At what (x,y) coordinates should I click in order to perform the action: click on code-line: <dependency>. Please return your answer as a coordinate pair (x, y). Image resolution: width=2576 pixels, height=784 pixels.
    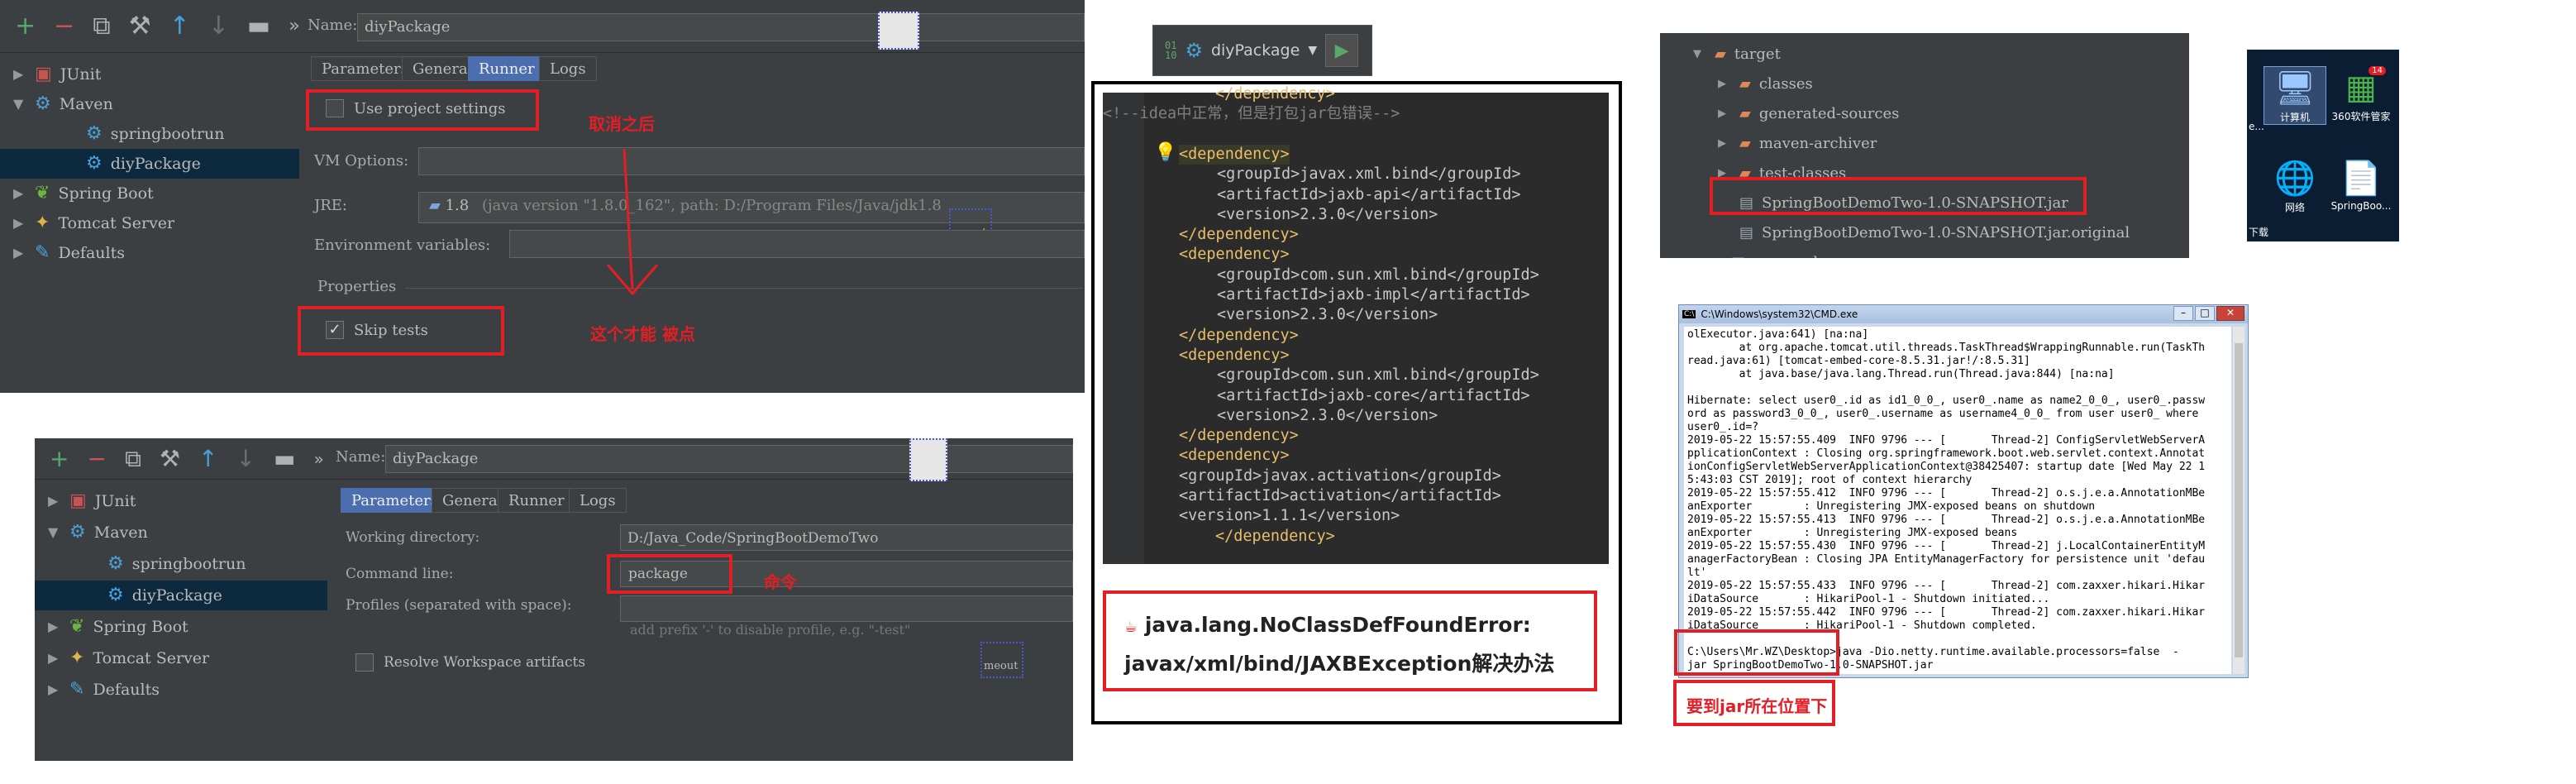
    Looking at the image, I should click on (1234, 355).